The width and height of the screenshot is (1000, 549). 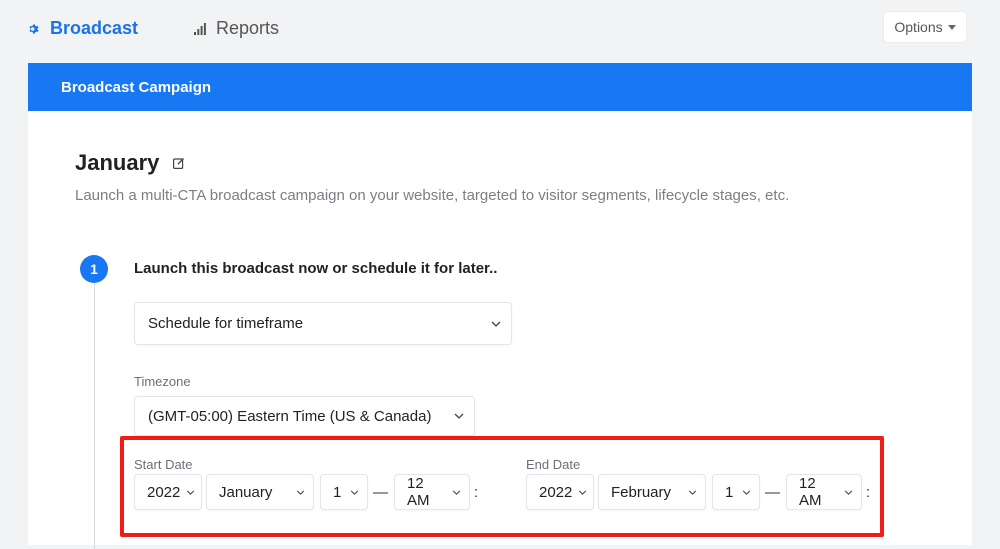 What do you see at coordinates (918, 27) in the screenshot?
I see `options-label: Options` at bounding box center [918, 27].